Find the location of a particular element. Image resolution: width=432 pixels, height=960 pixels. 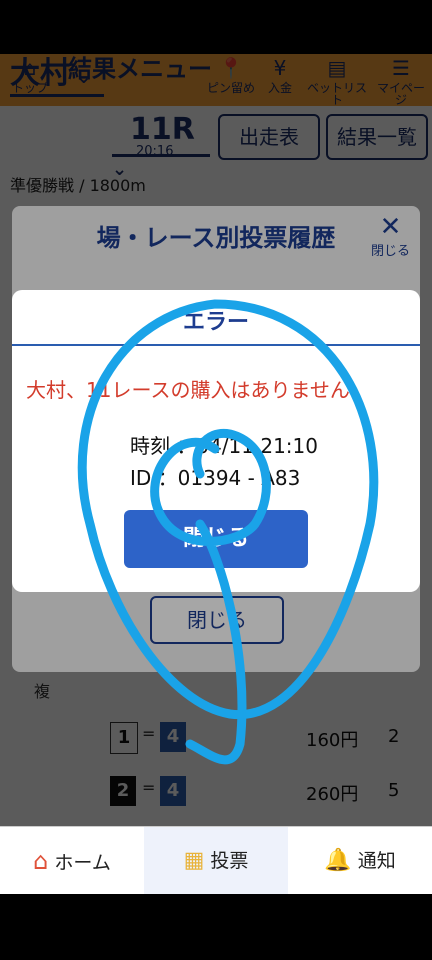

bottom-nav-vote: ▦ 投票 is located at coordinates (216, 860).